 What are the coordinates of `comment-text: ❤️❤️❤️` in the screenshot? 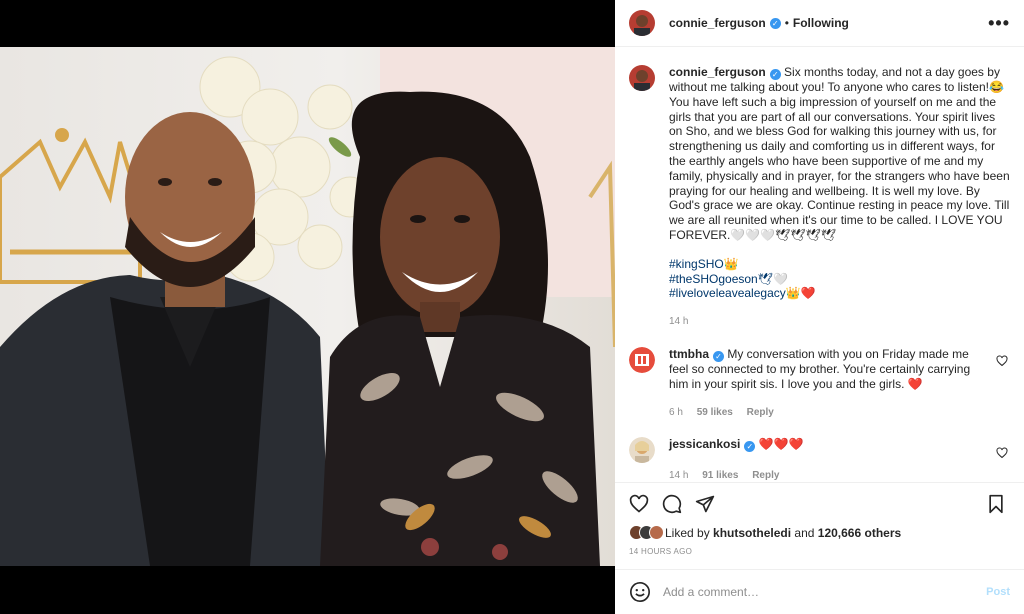 It's located at (781, 444).